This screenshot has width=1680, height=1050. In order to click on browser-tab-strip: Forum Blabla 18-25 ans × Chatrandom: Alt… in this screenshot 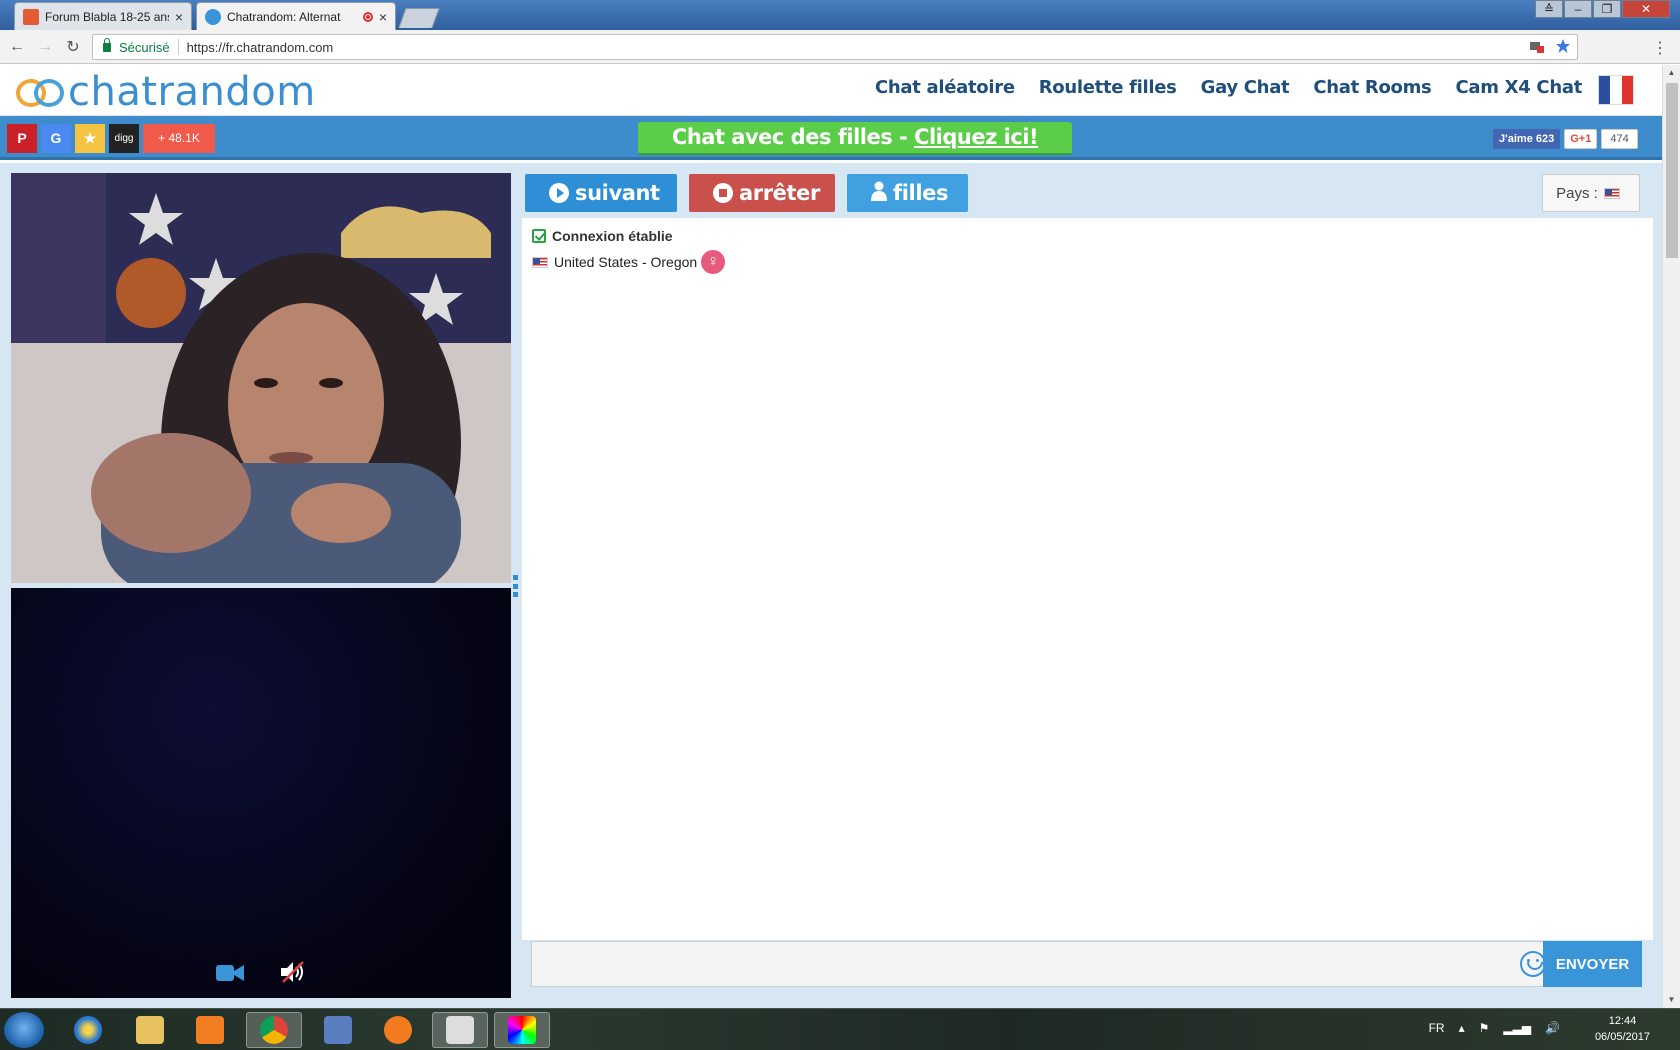, I will do `click(840, 15)`.